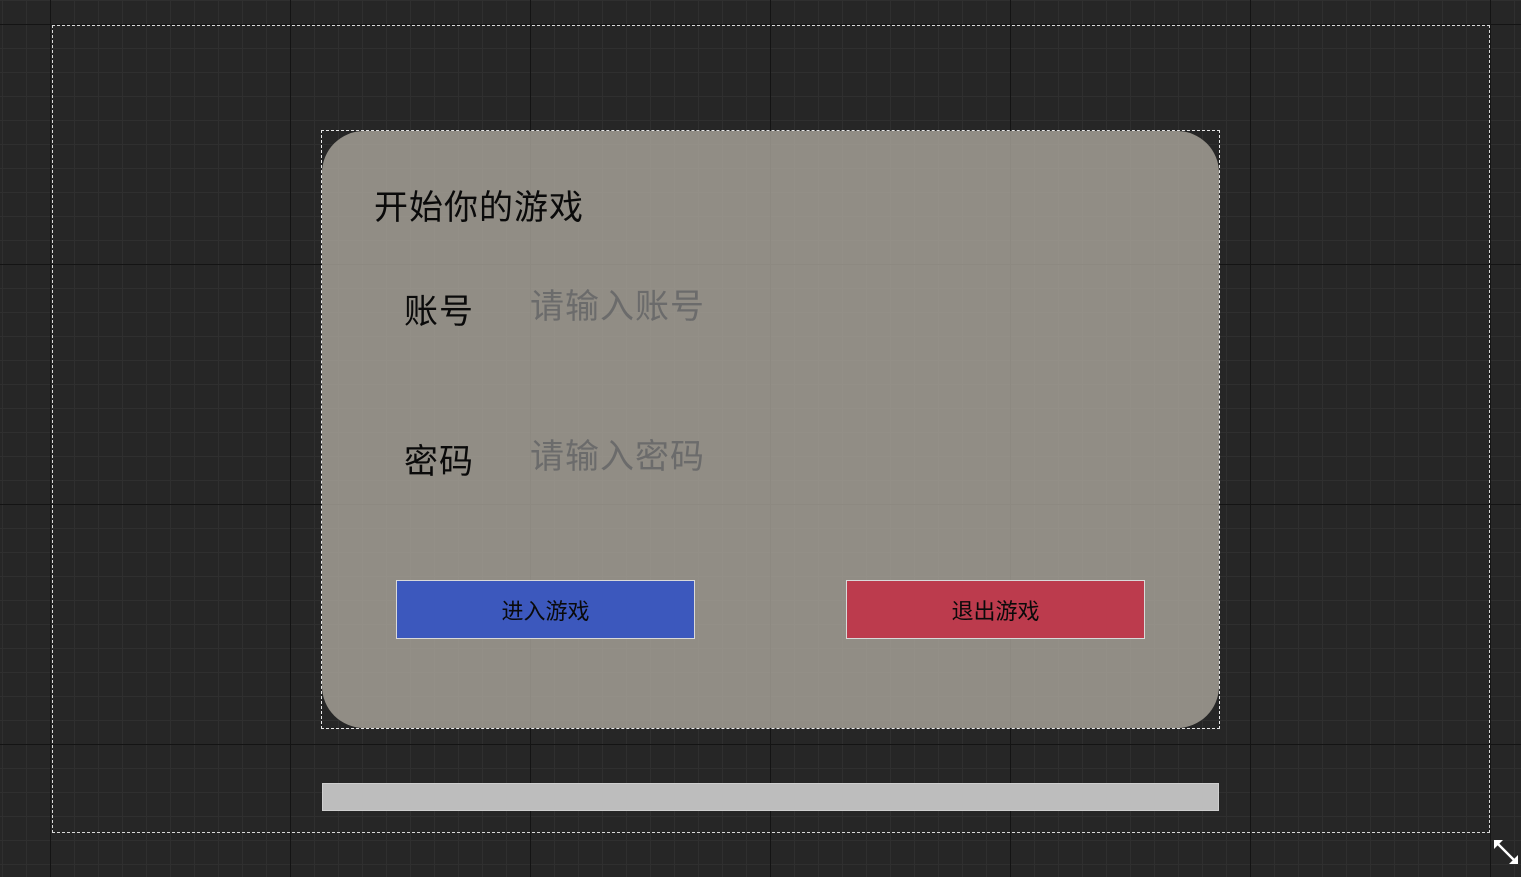  I want to click on password-label: 密码, so click(439, 462).